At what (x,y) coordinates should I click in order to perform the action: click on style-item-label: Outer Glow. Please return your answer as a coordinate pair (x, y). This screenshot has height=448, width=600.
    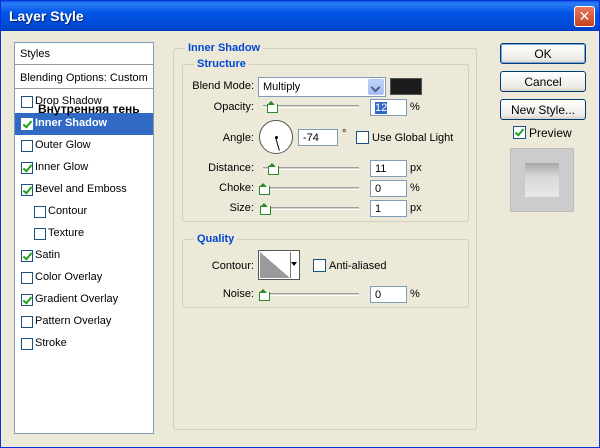
    Looking at the image, I should click on (63, 145).